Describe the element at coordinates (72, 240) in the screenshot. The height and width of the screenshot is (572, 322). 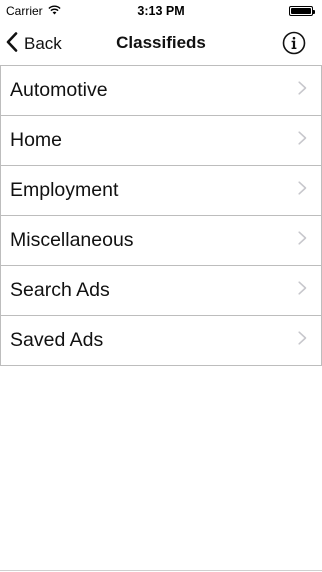
I see `list-item-label: Miscellaneous` at that location.